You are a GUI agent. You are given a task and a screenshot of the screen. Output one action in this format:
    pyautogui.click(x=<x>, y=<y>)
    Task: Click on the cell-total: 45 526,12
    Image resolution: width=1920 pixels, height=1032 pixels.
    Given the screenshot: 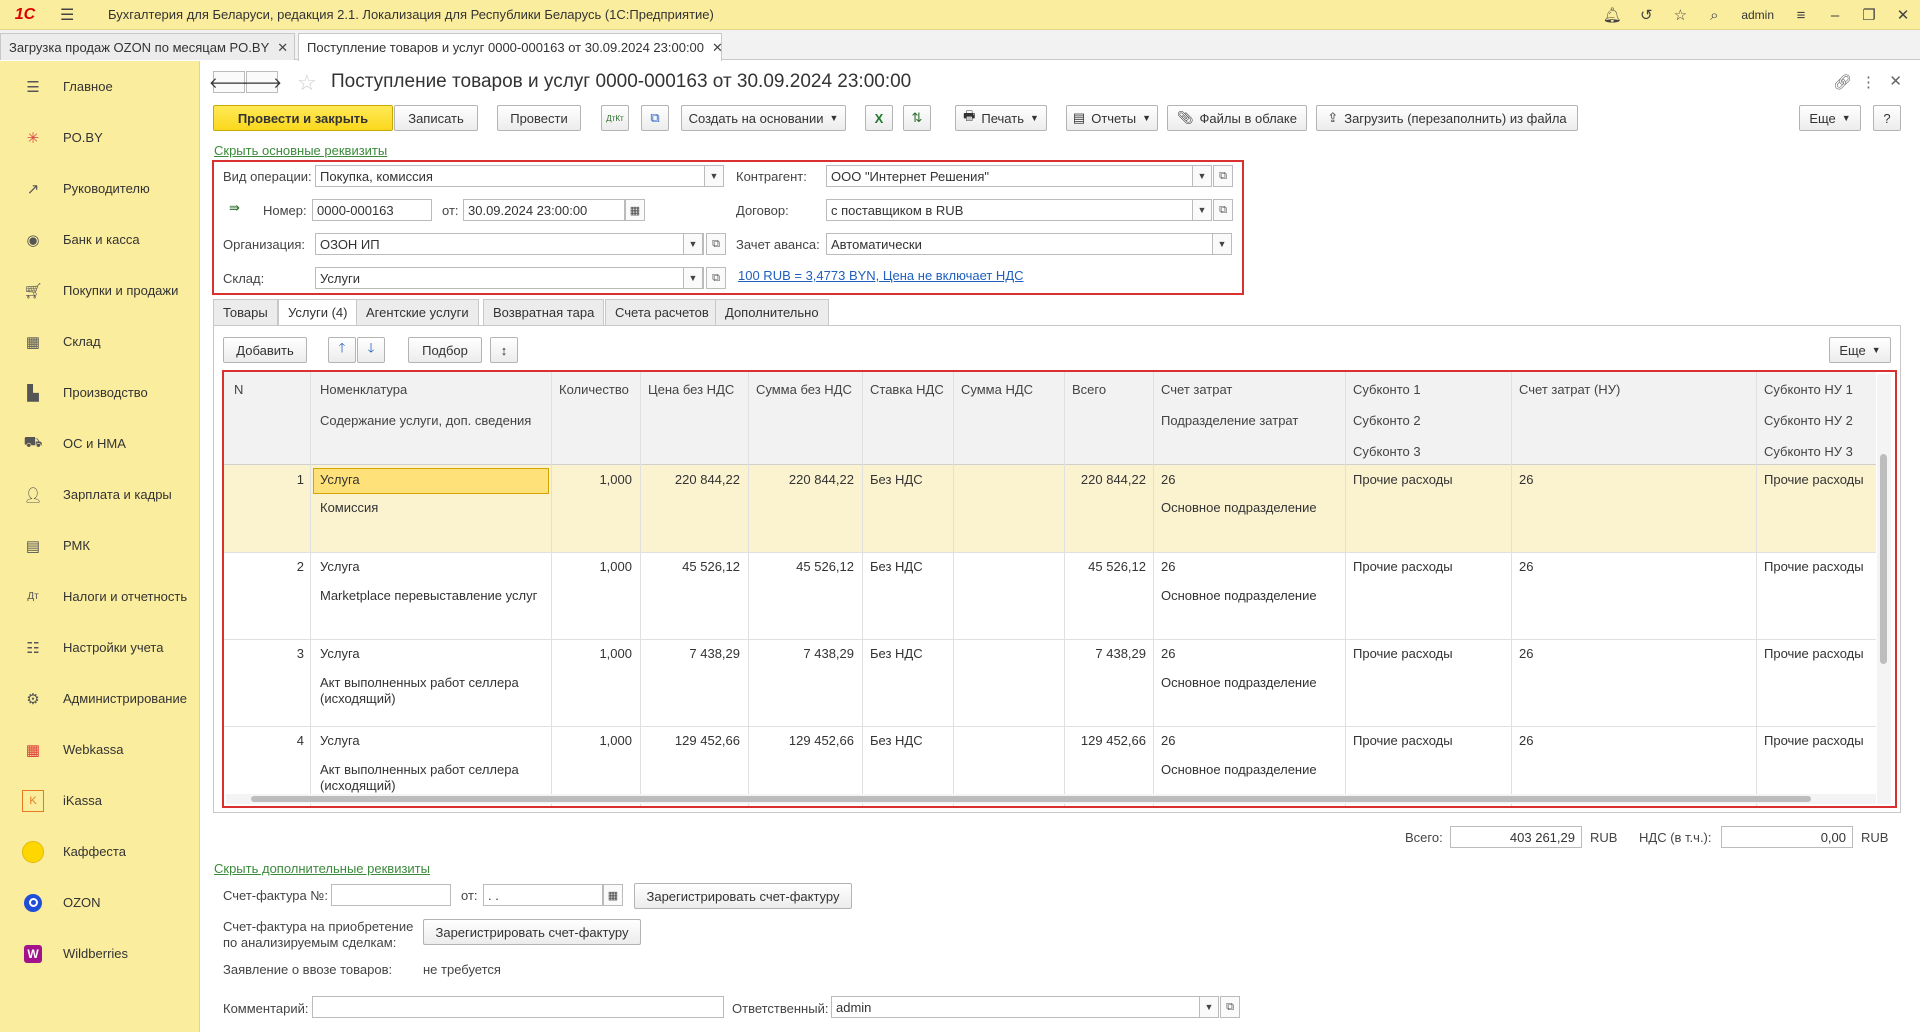 What is the action you would take?
    pyautogui.click(x=1107, y=566)
    